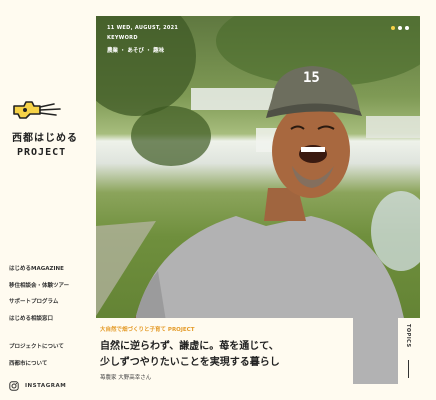 This screenshot has width=436, height=400. What do you see at coordinates (49, 269) in the screenshot?
I see `nav-item-magazine: はじめるMAGAZINE` at bounding box center [49, 269].